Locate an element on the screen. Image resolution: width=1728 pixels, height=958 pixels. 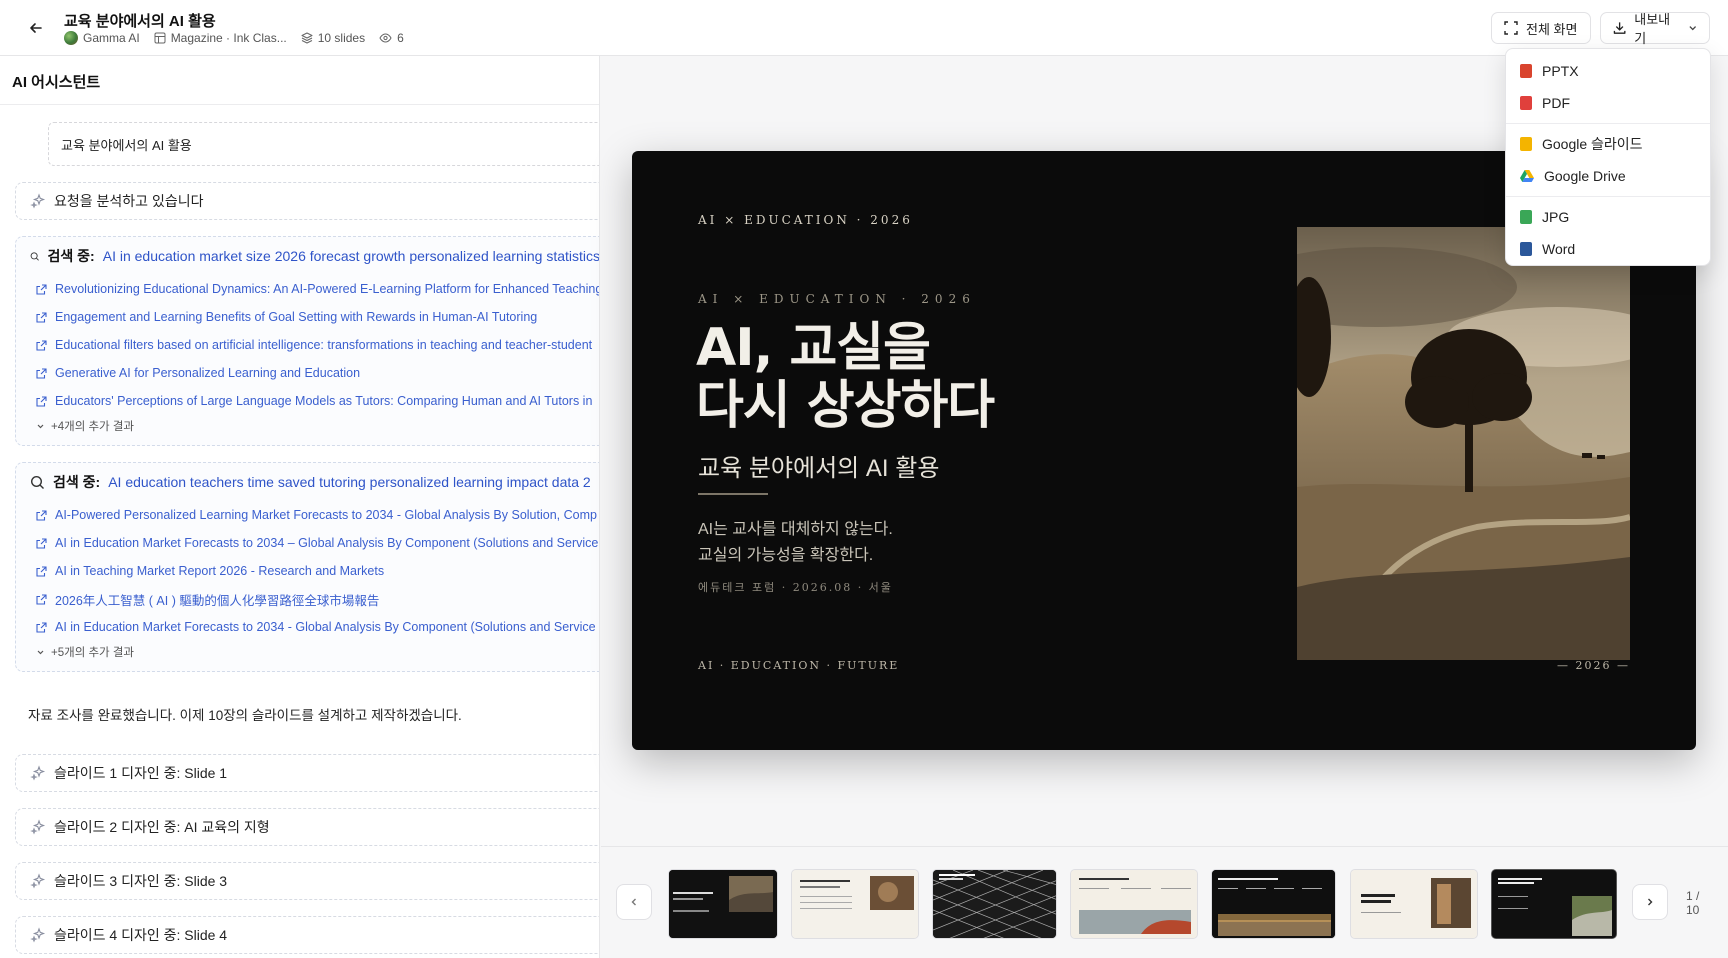
google-slides-icon is located at coordinates (1526, 144).